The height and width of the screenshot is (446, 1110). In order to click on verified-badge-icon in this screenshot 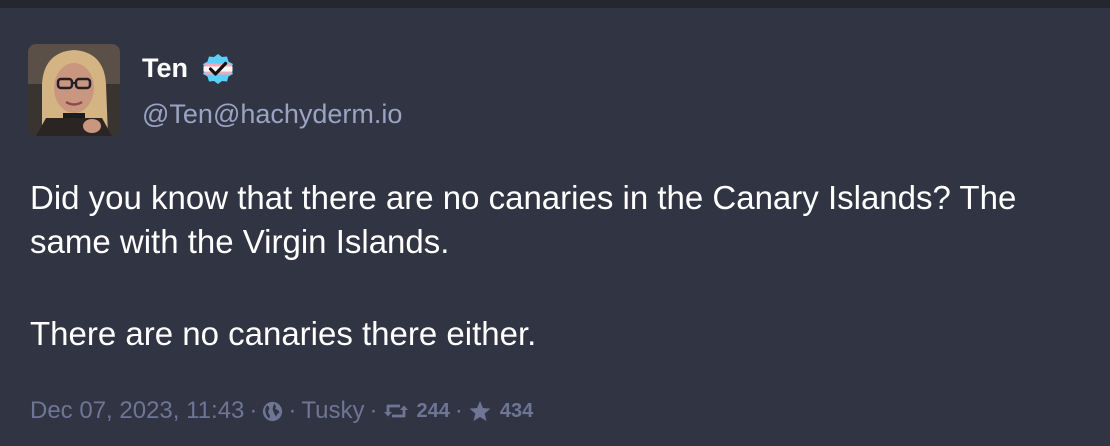, I will do `click(218, 69)`.